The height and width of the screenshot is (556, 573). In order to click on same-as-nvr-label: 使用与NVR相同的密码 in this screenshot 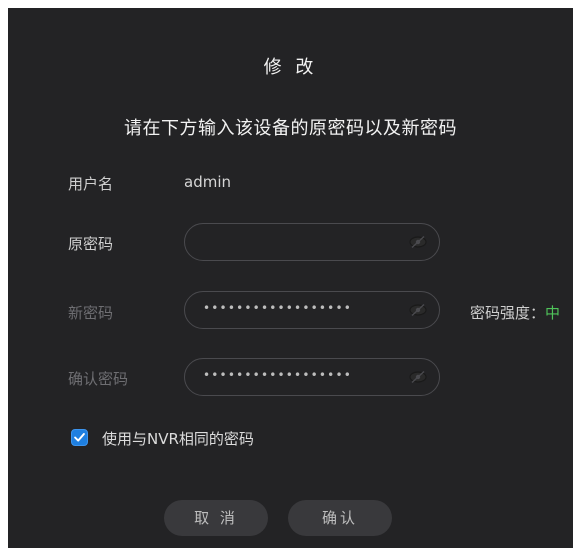, I will do `click(178, 438)`.